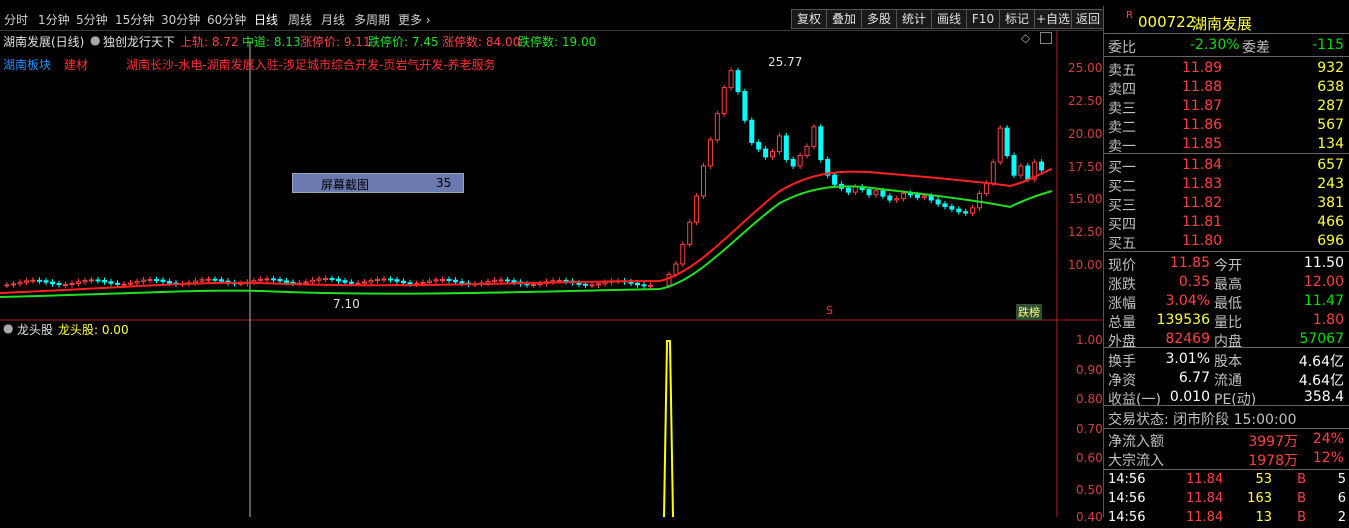 Image resolution: width=1349 pixels, height=528 pixels. I want to click on period-weekly: 周线, so click(300, 19).